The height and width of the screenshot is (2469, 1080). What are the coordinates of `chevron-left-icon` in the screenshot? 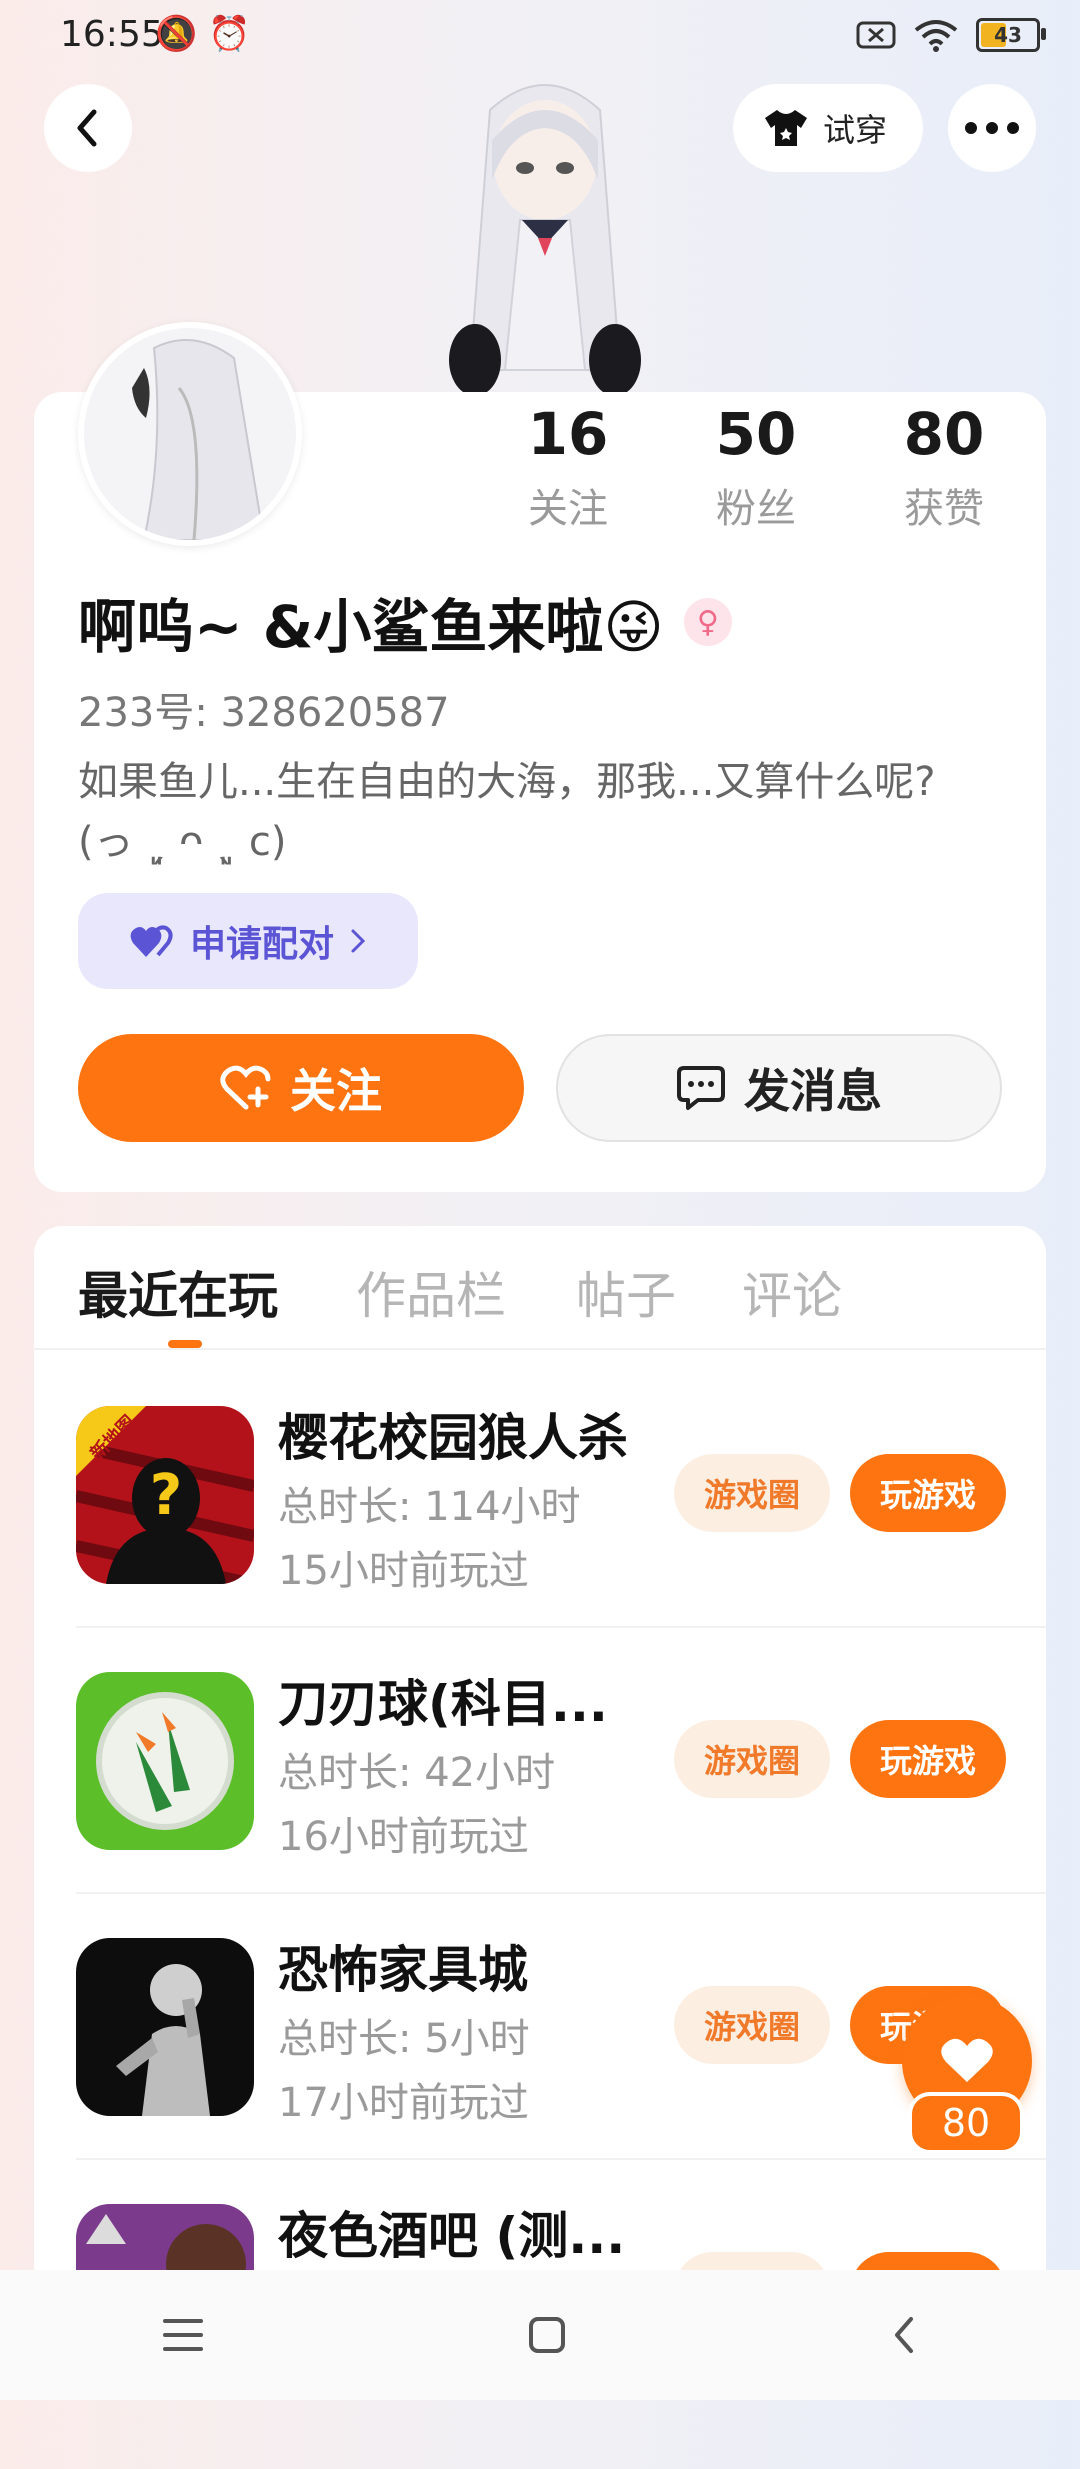 It's located at (87, 128).